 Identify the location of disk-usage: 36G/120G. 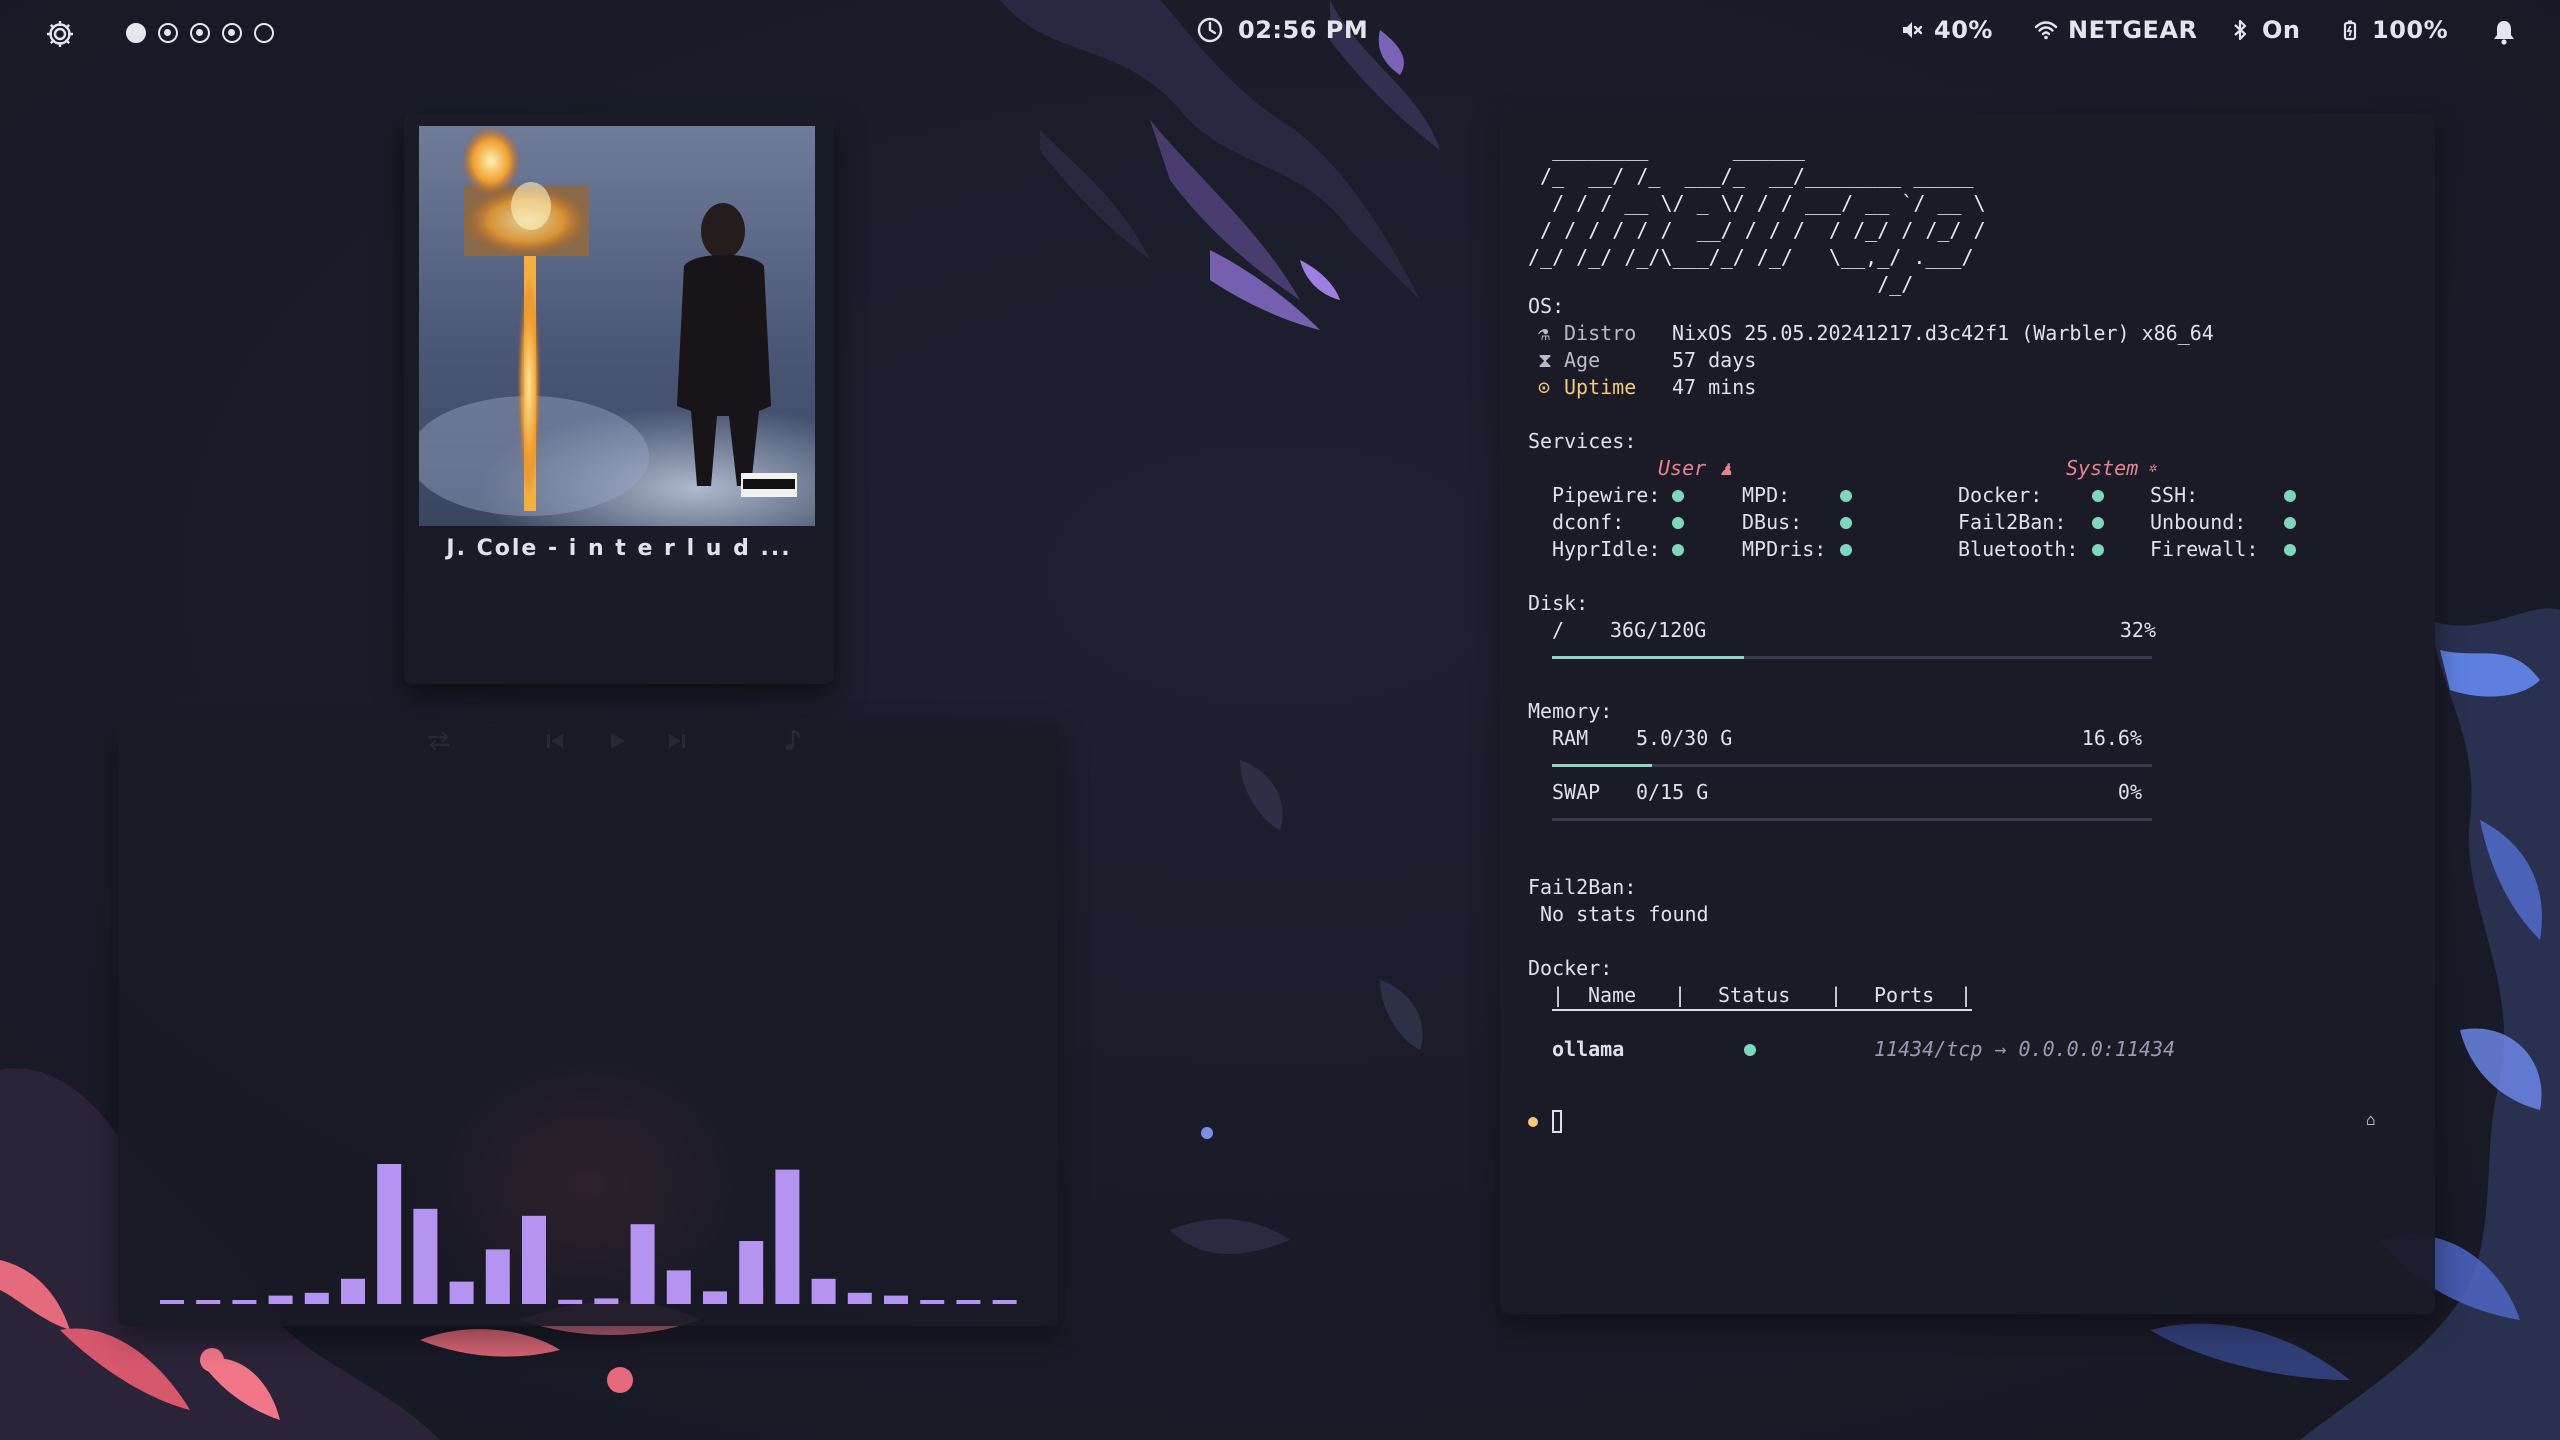
(1658, 630).